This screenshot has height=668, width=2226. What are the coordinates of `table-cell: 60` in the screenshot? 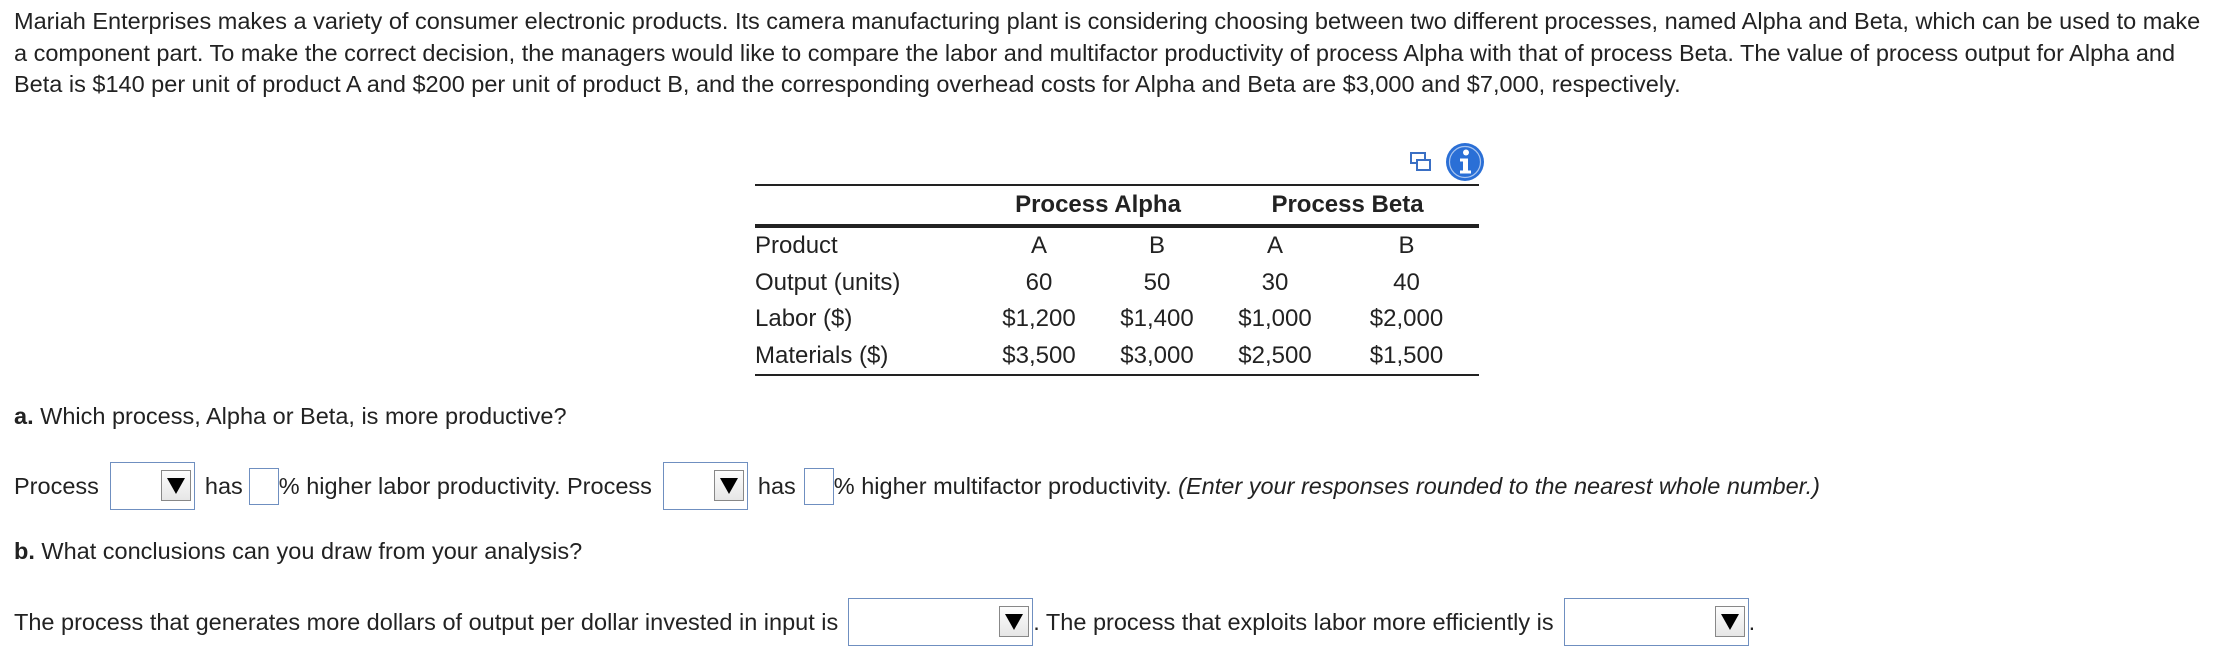 It's located at (1039, 282).